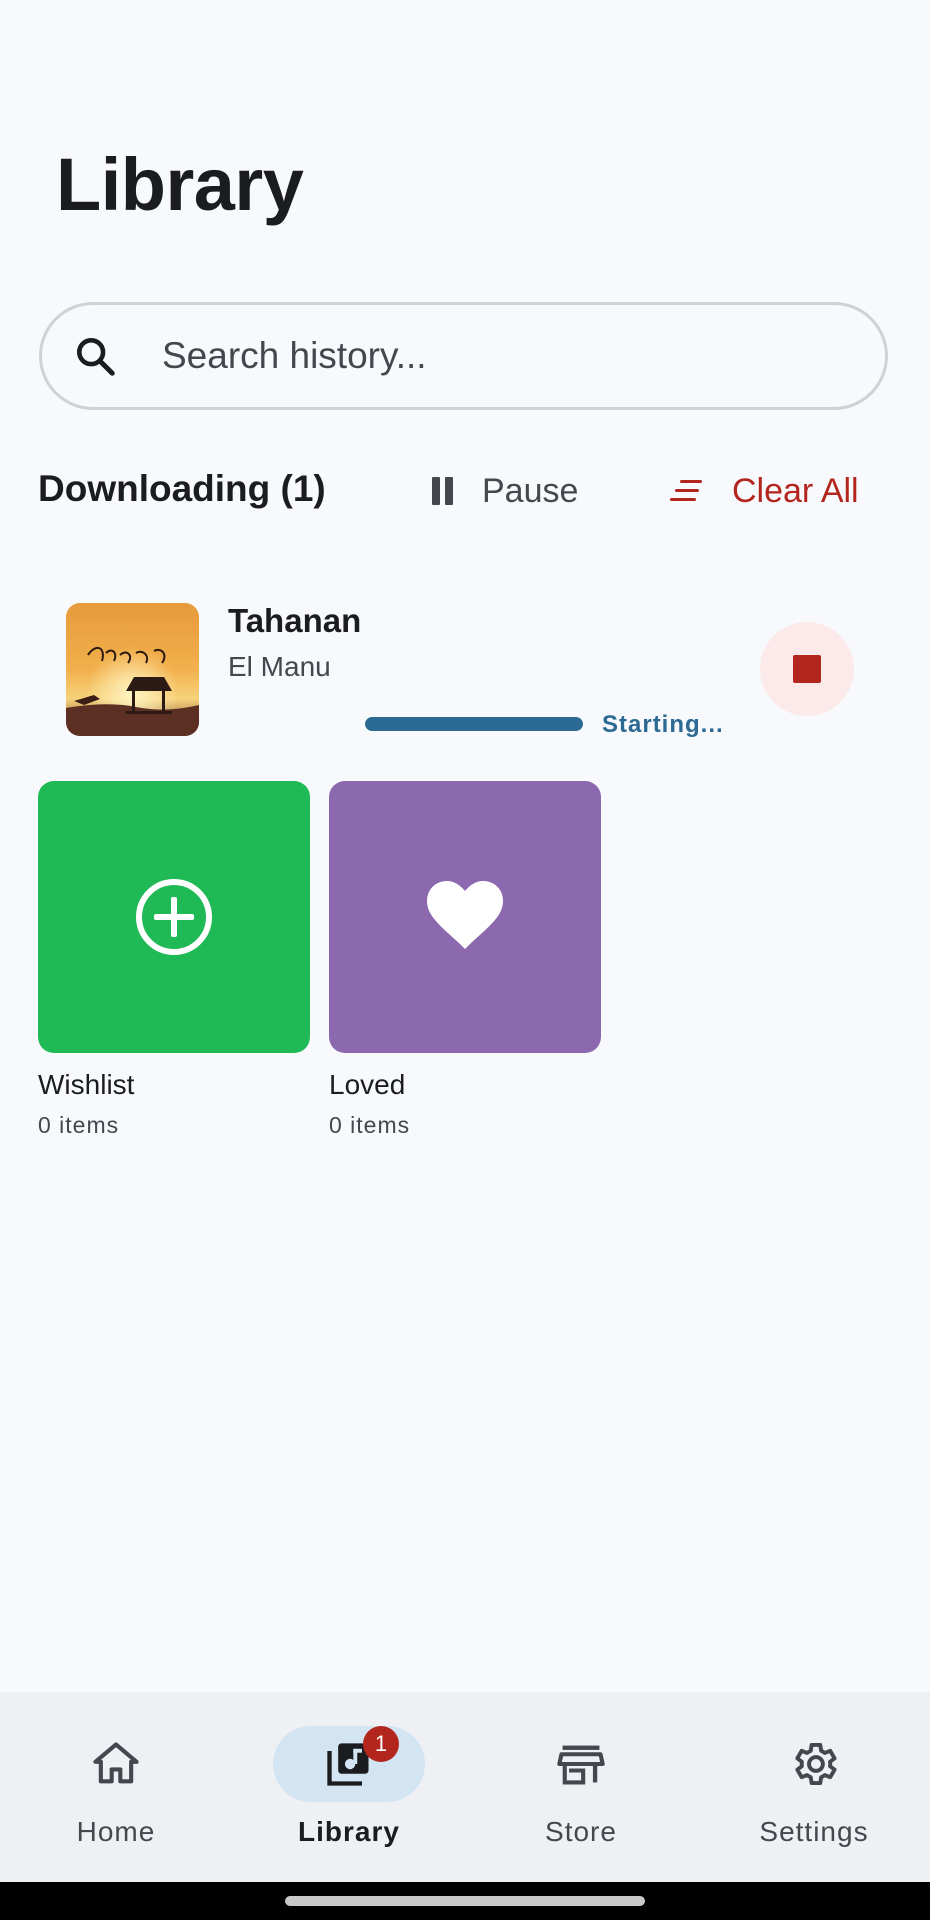 Image resolution: width=930 pixels, height=1920 pixels. Describe the element at coordinates (79, 1125) in the screenshot. I see `wishlist-count: 0 items` at that location.